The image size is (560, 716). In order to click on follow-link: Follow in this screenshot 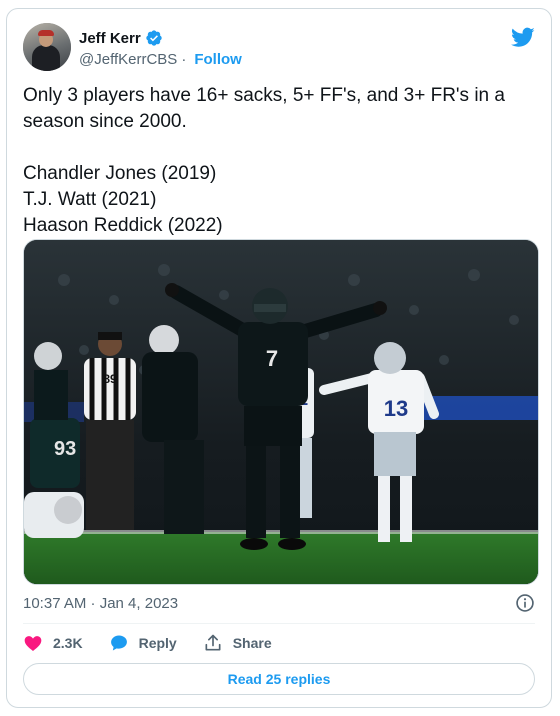, I will do `click(218, 59)`.